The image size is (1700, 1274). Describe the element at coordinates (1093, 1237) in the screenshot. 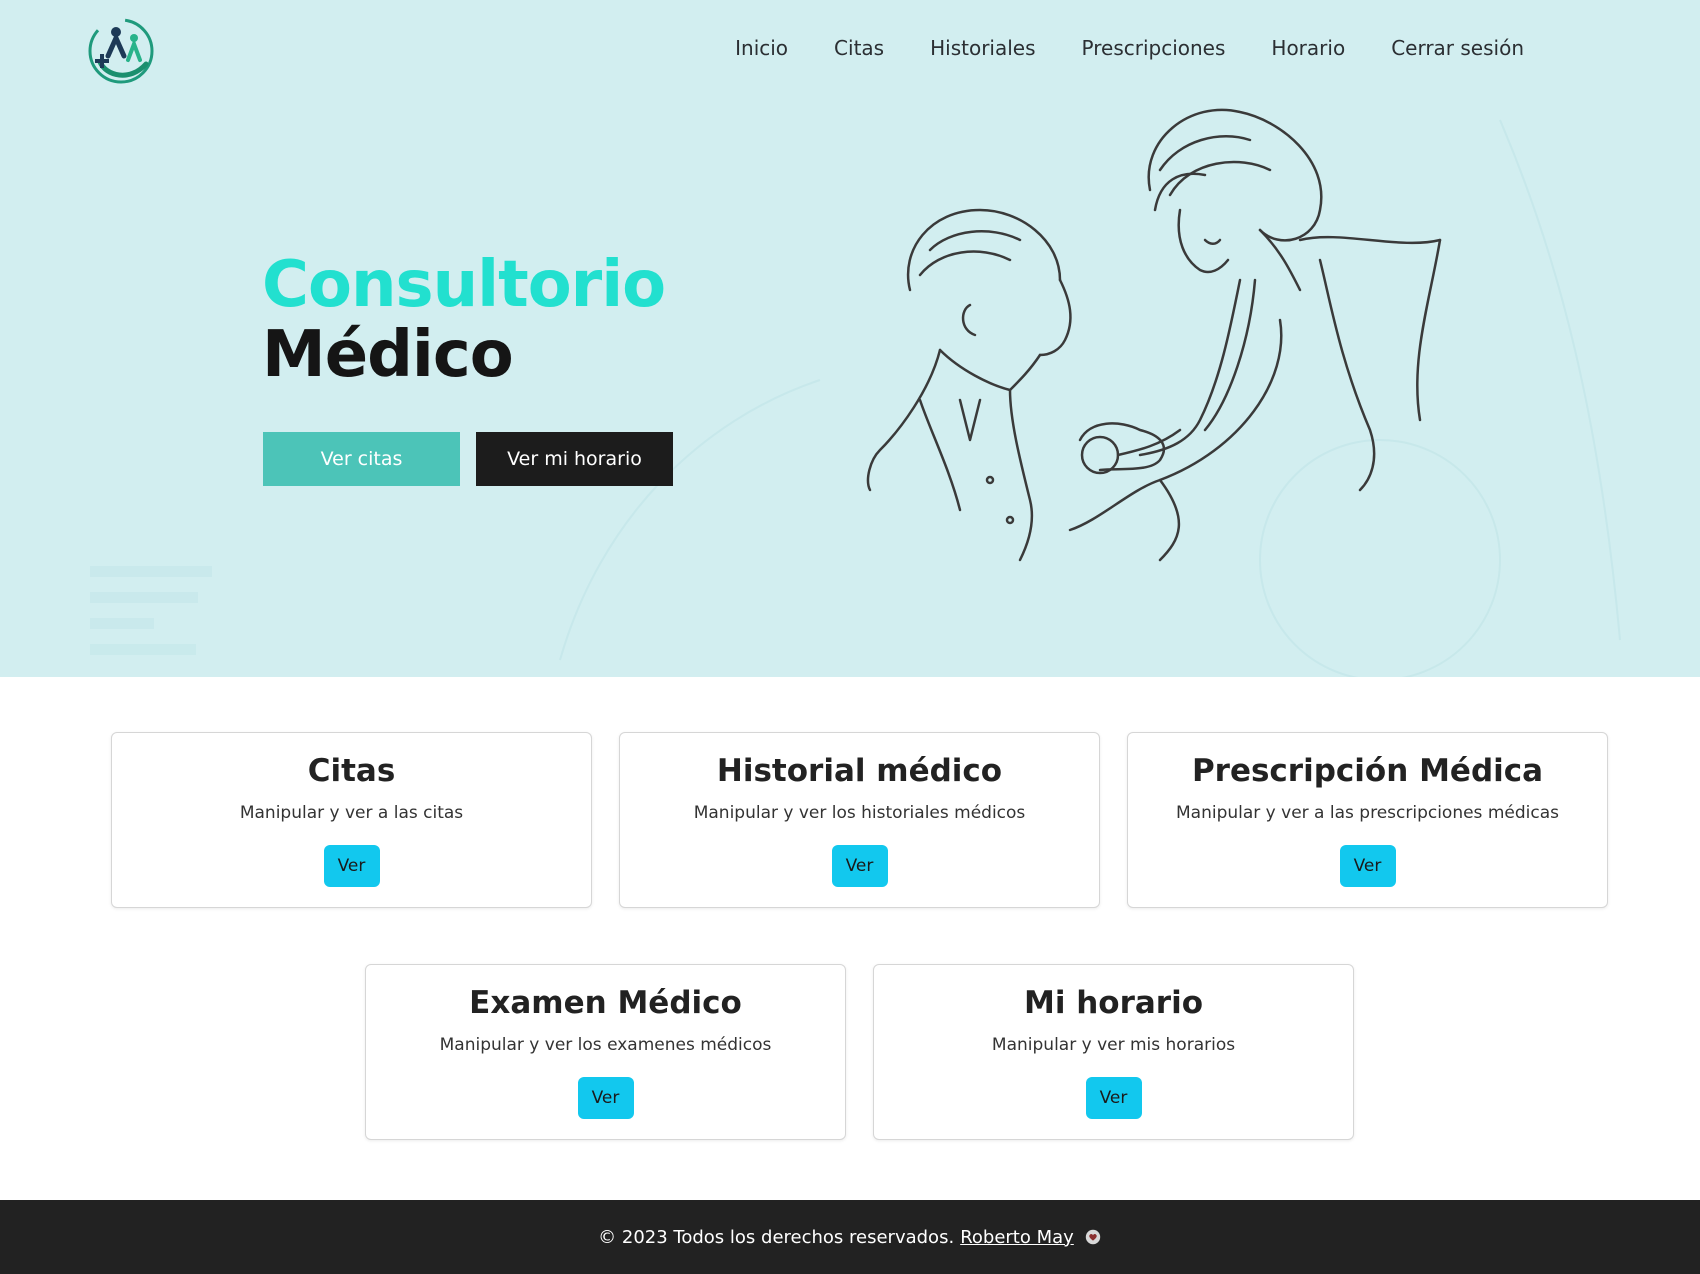

I see `heart-icon` at that location.